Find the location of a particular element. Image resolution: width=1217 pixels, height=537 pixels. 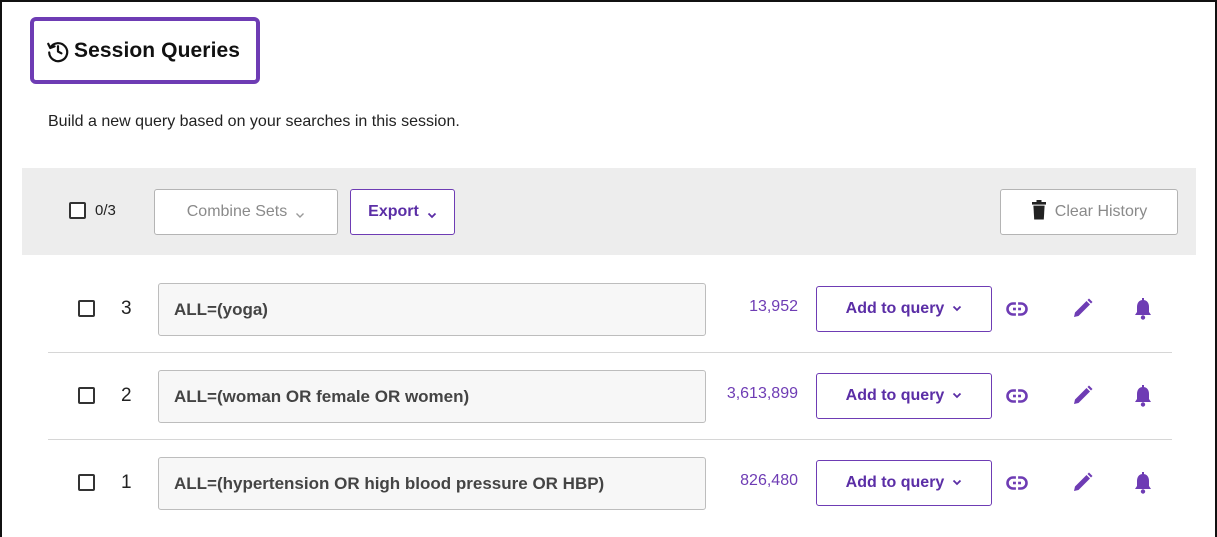

session-queries-title: Session Queries is located at coordinates (145, 50).